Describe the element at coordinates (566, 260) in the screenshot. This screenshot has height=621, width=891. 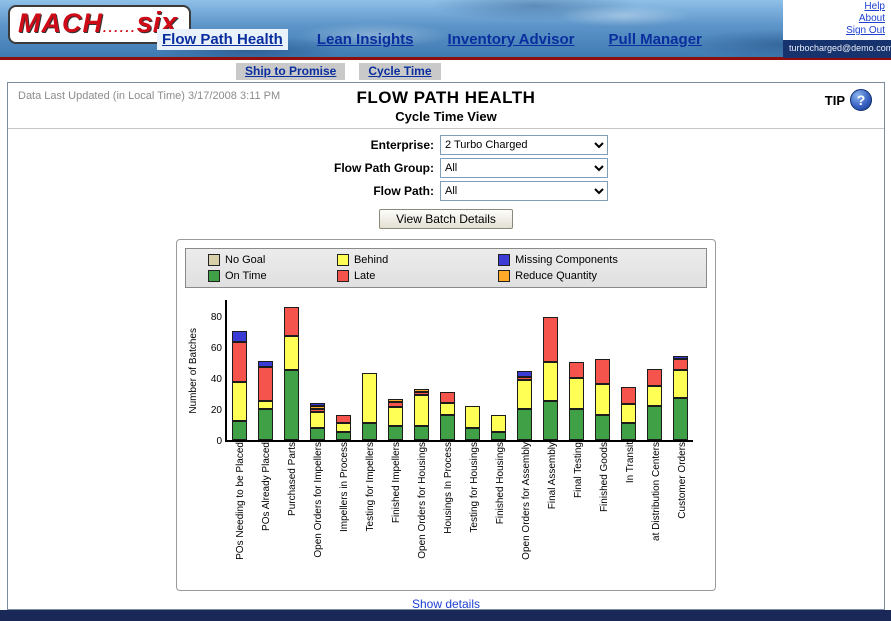
I see `legend-label: Missing Components` at that location.